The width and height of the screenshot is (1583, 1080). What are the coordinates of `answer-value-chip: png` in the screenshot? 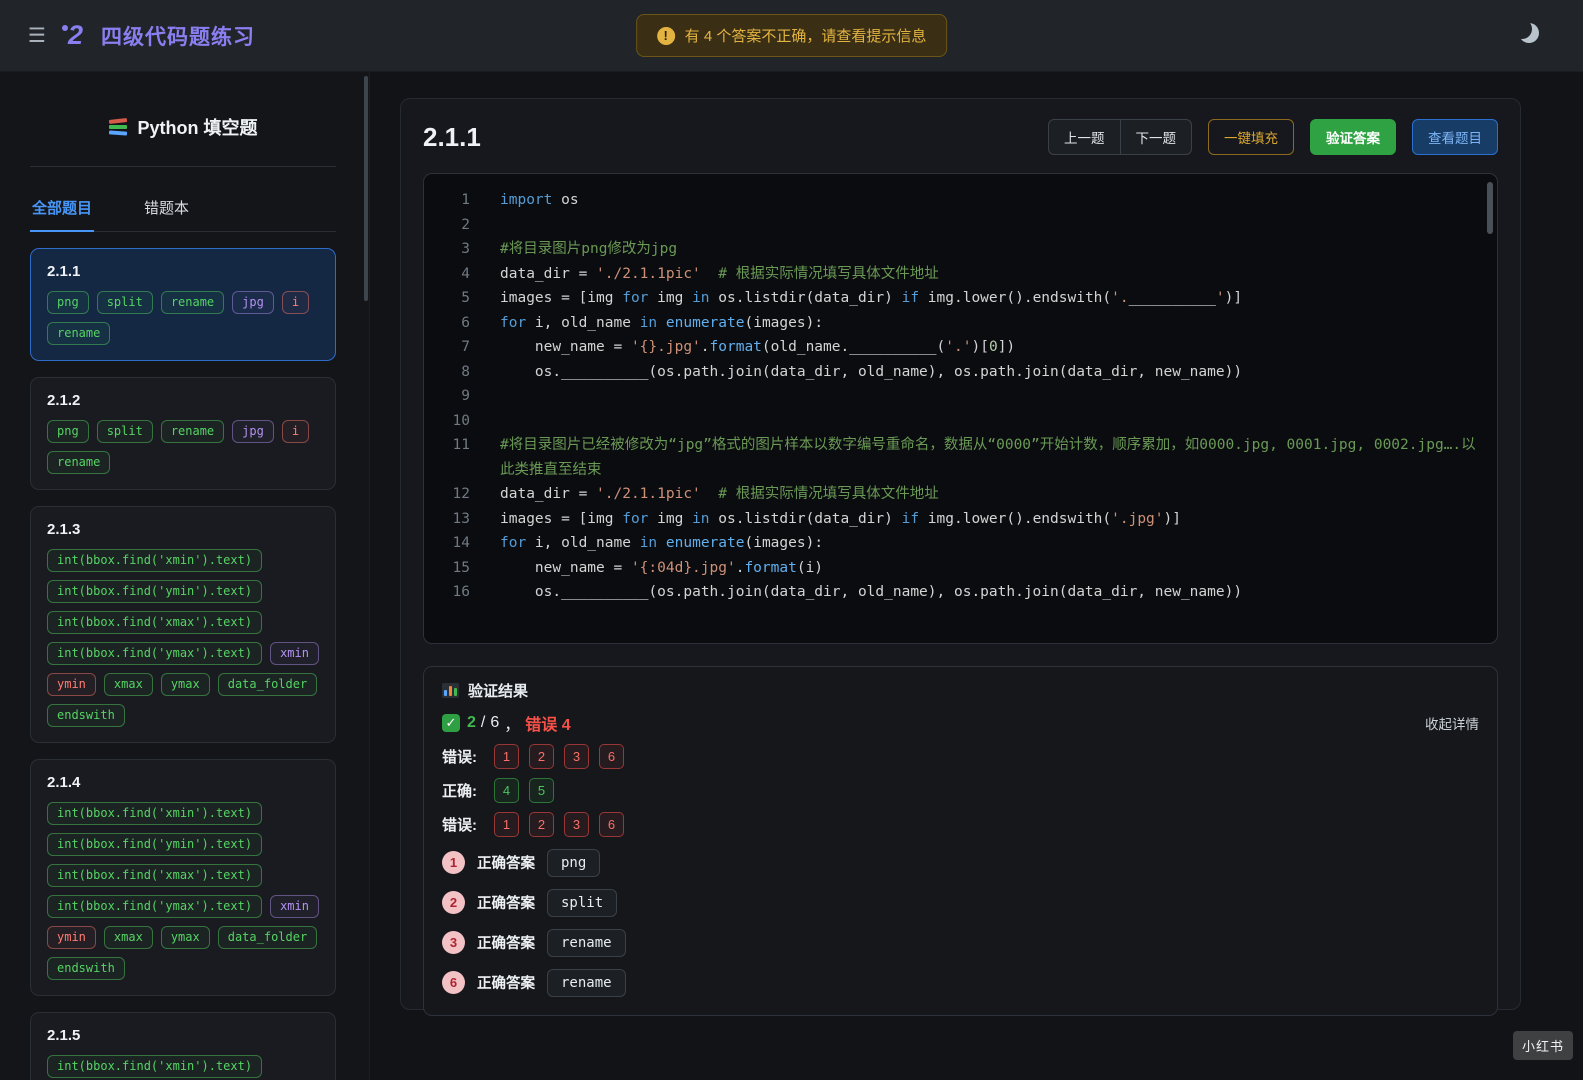 It's located at (574, 862).